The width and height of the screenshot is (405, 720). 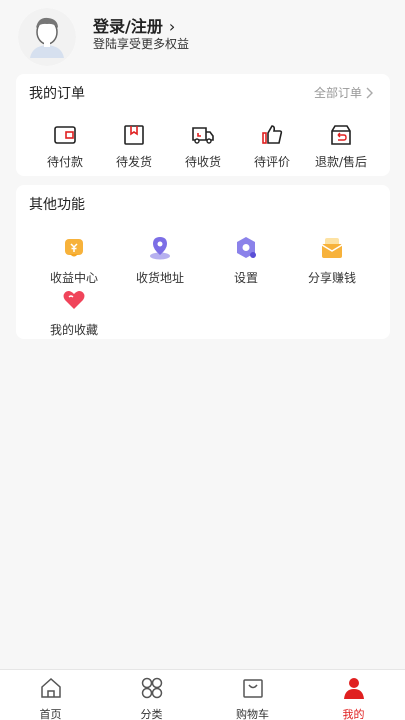 I want to click on location-icon, so click(x=160, y=248).